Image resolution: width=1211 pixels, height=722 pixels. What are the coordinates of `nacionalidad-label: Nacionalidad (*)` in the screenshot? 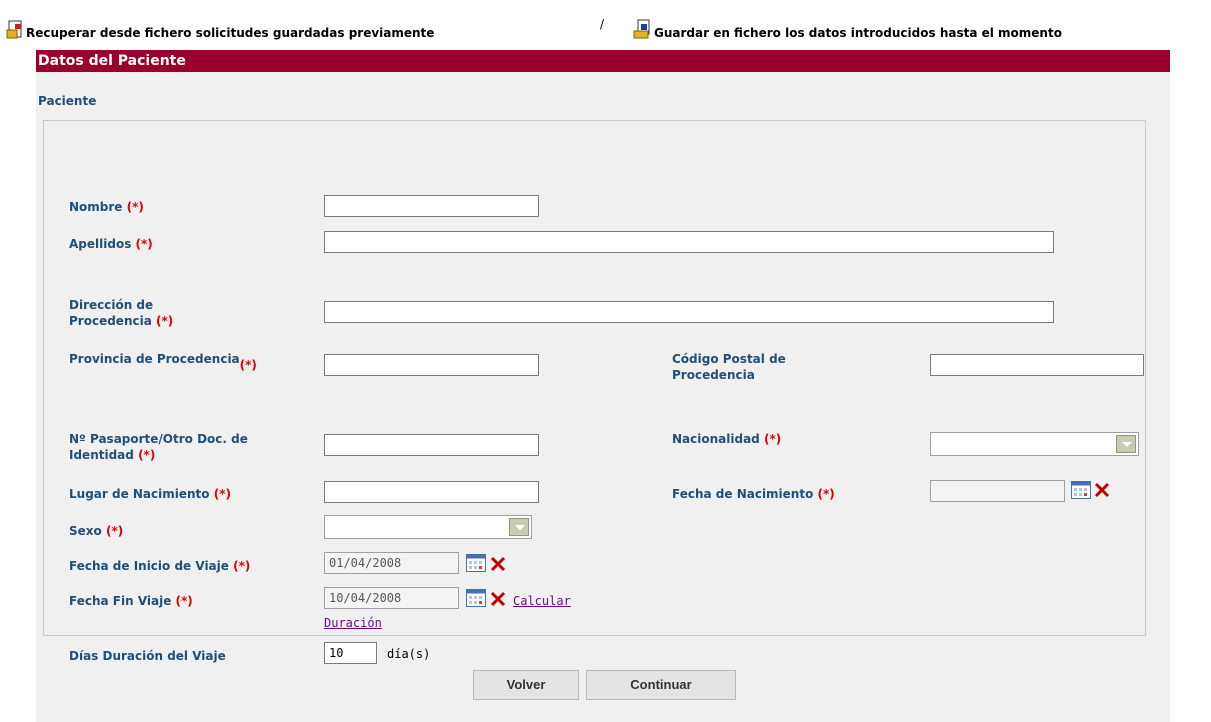 It's located at (727, 439).